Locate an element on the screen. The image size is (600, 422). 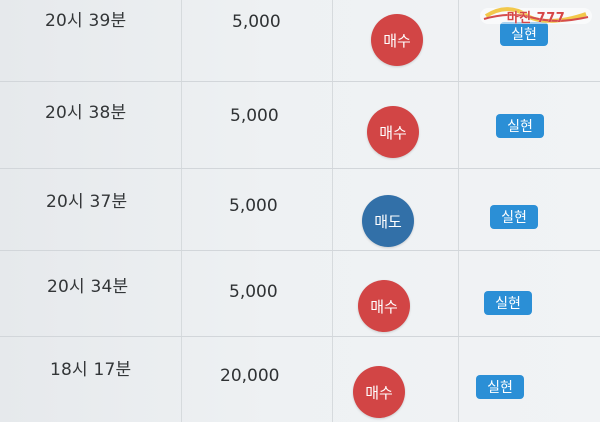
time-cell: 20시 37분 is located at coordinates (87, 202).